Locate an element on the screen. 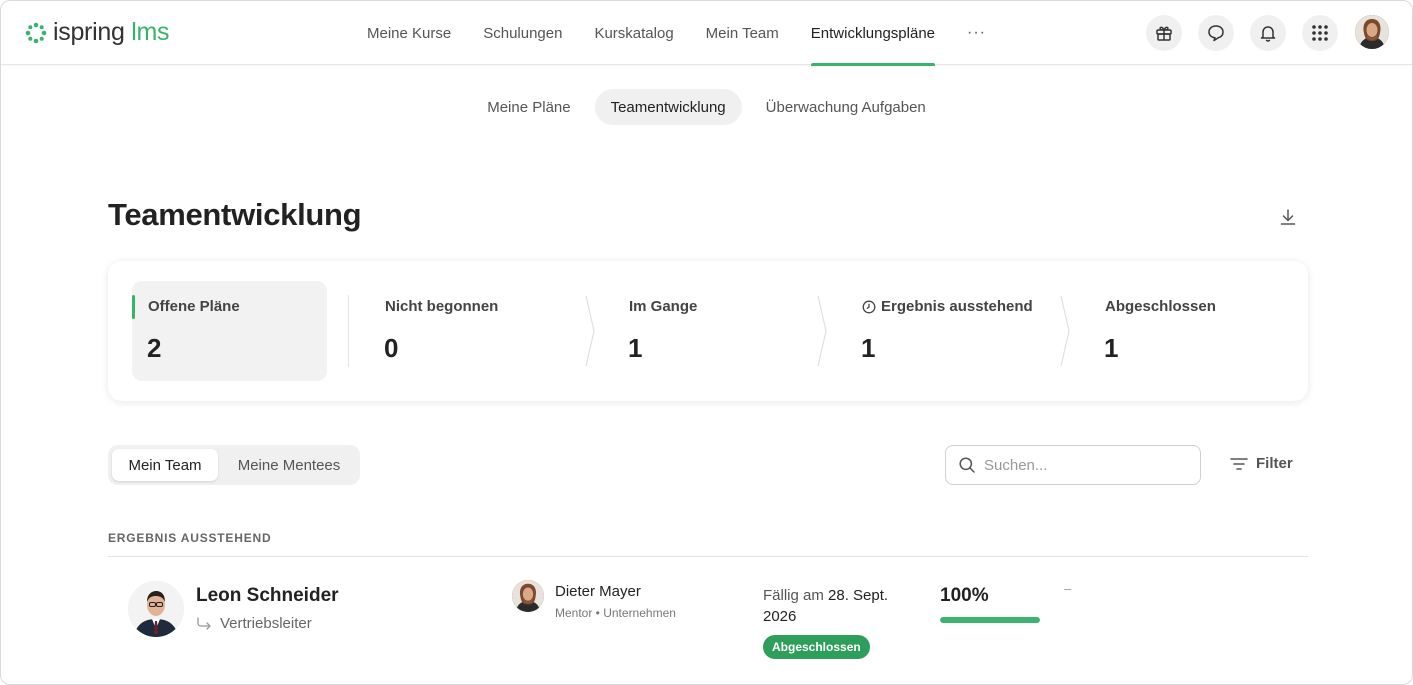 The width and height of the screenshot is (1413, 685). stat-label: Abgeschlossen is located at coordinates (1160, 306).